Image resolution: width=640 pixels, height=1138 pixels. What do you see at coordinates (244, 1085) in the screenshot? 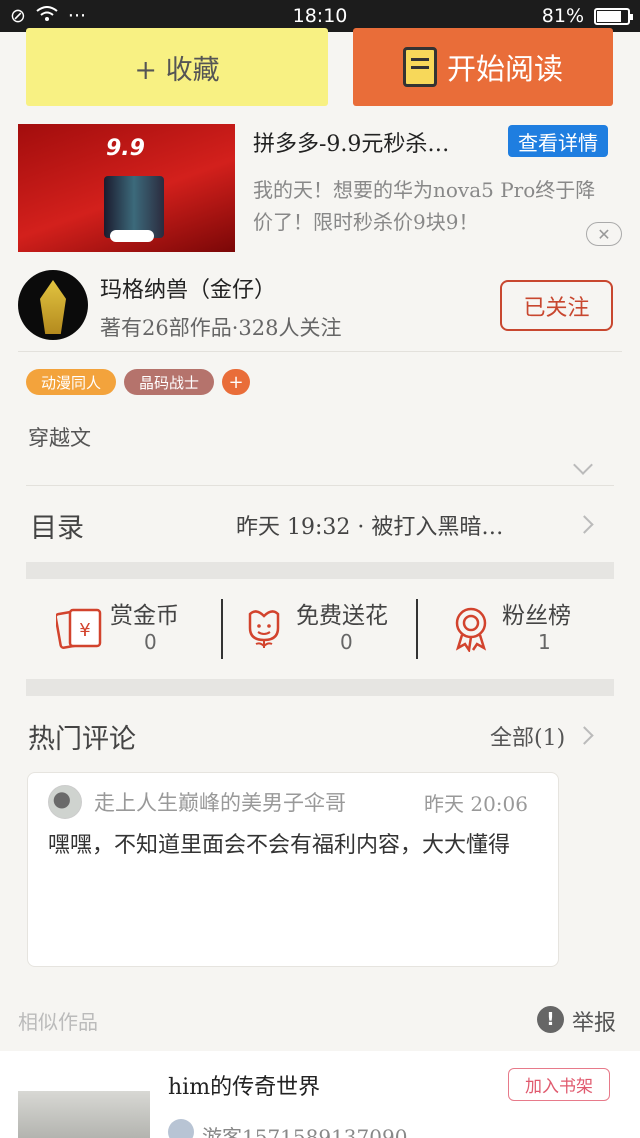
I see `similar-book-title: him的传奇世界` at bounding box center [244, 1085].